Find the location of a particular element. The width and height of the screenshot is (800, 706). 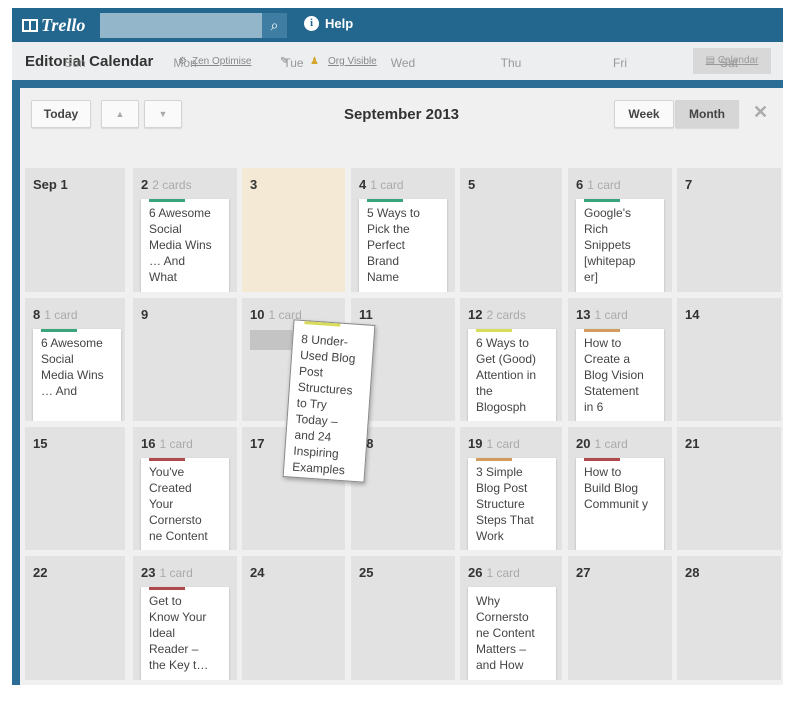

week-view-button: Week is located at coordinates (644, 114).